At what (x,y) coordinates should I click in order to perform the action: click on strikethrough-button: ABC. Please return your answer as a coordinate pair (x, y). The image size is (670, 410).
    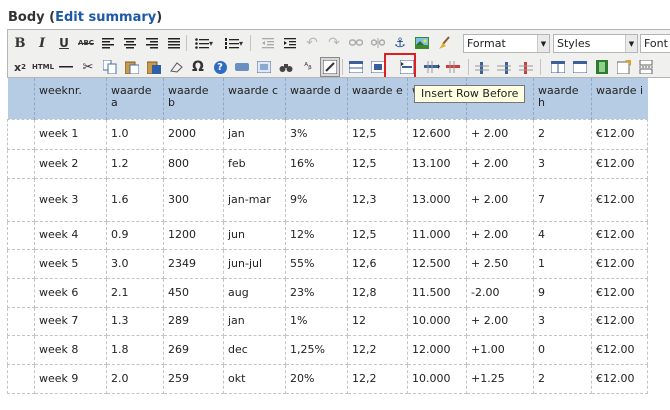
    Looking at the image, I should click on (86, 43).